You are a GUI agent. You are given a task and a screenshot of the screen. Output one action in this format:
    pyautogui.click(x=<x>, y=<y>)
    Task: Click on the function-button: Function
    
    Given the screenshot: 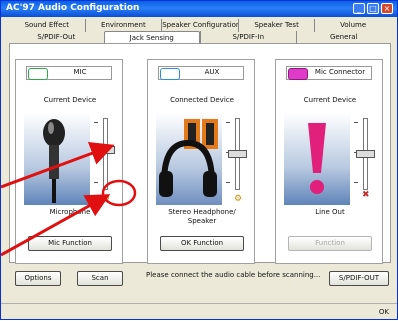 What is the action you would take?
    pyautogui.click(x=330, y=243)
    